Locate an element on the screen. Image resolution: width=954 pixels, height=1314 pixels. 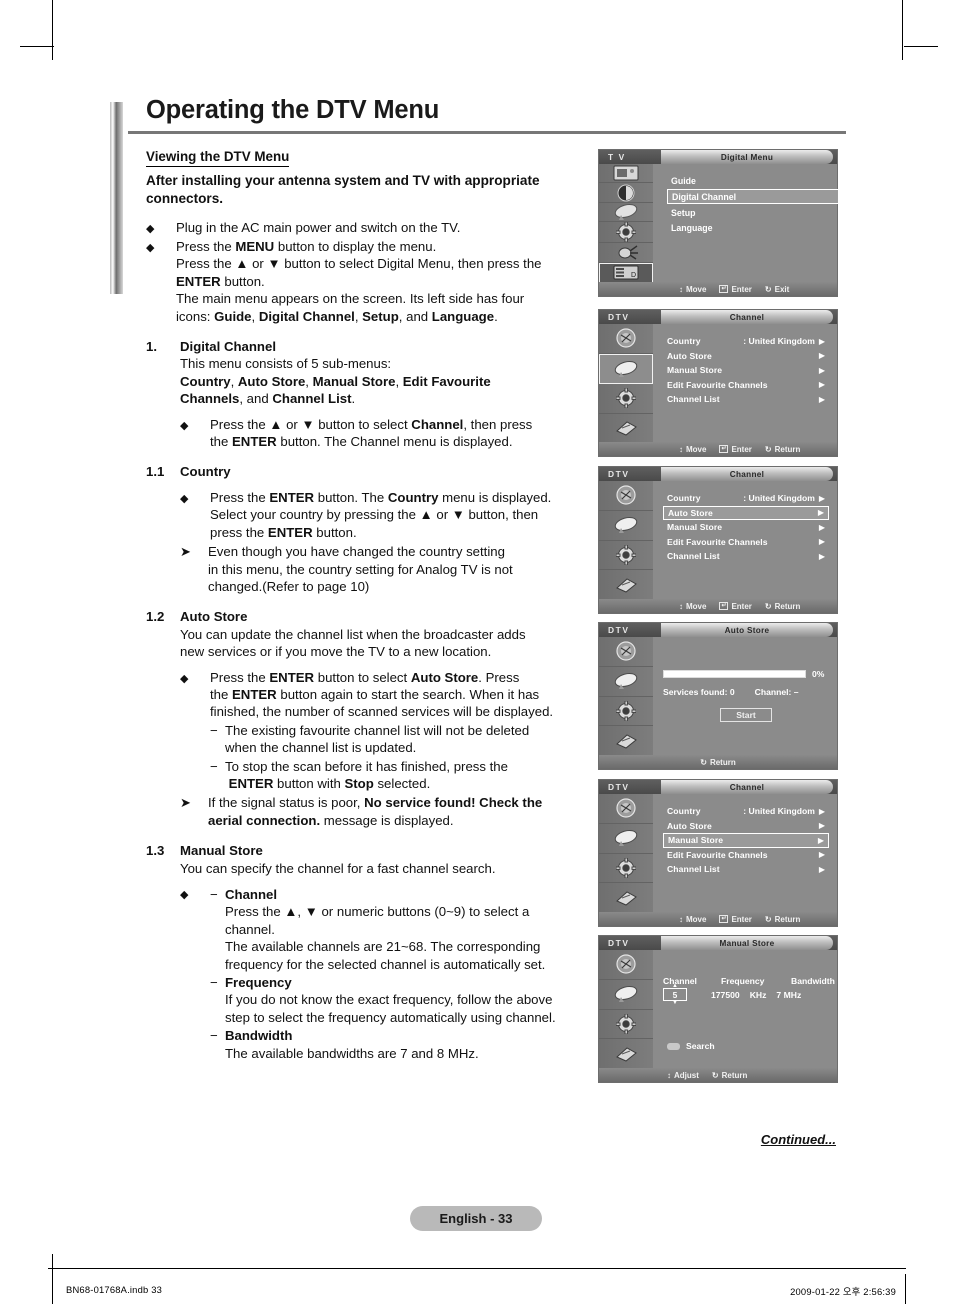
t: menu is displayed. is located at coordinates (495, 497).